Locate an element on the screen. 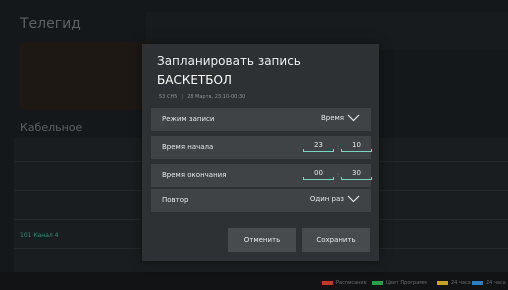 The height and width of the screenshot is (290, 508). record-mode-row: Режим записи Время is located at coordinates (261, 119).